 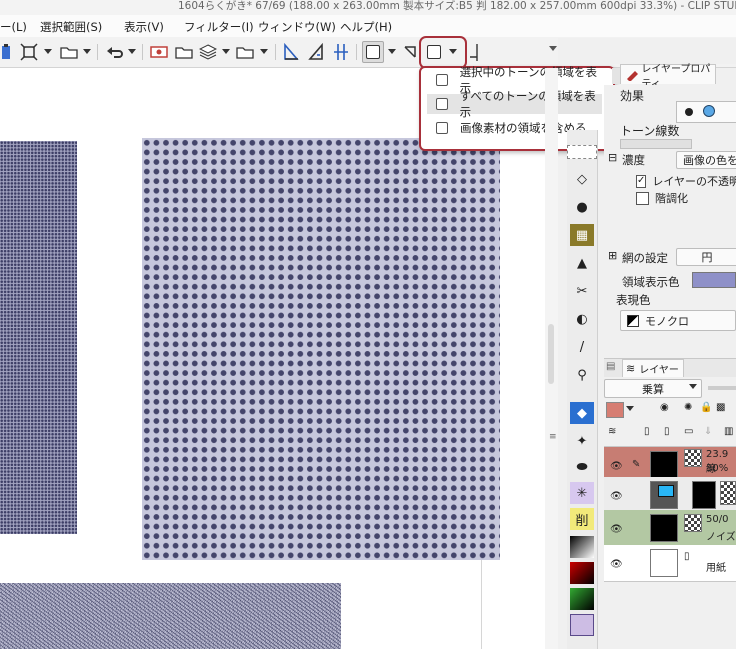 What do you see at coordinates (612, 255) in the screenshot?
I see `expand-icon: ⊞` at bounding box center [612, 255].